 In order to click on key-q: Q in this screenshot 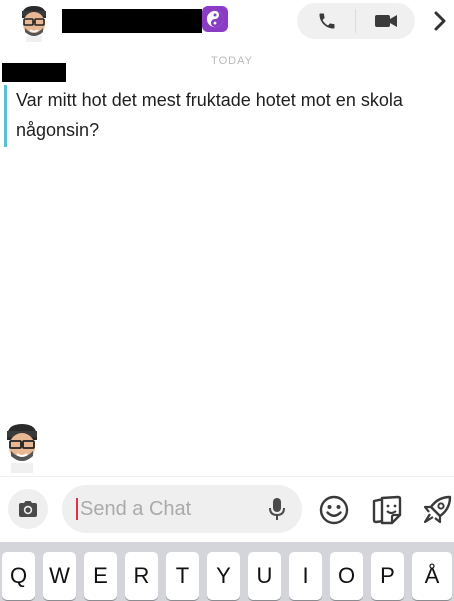, I will do `click(18, 576)`.